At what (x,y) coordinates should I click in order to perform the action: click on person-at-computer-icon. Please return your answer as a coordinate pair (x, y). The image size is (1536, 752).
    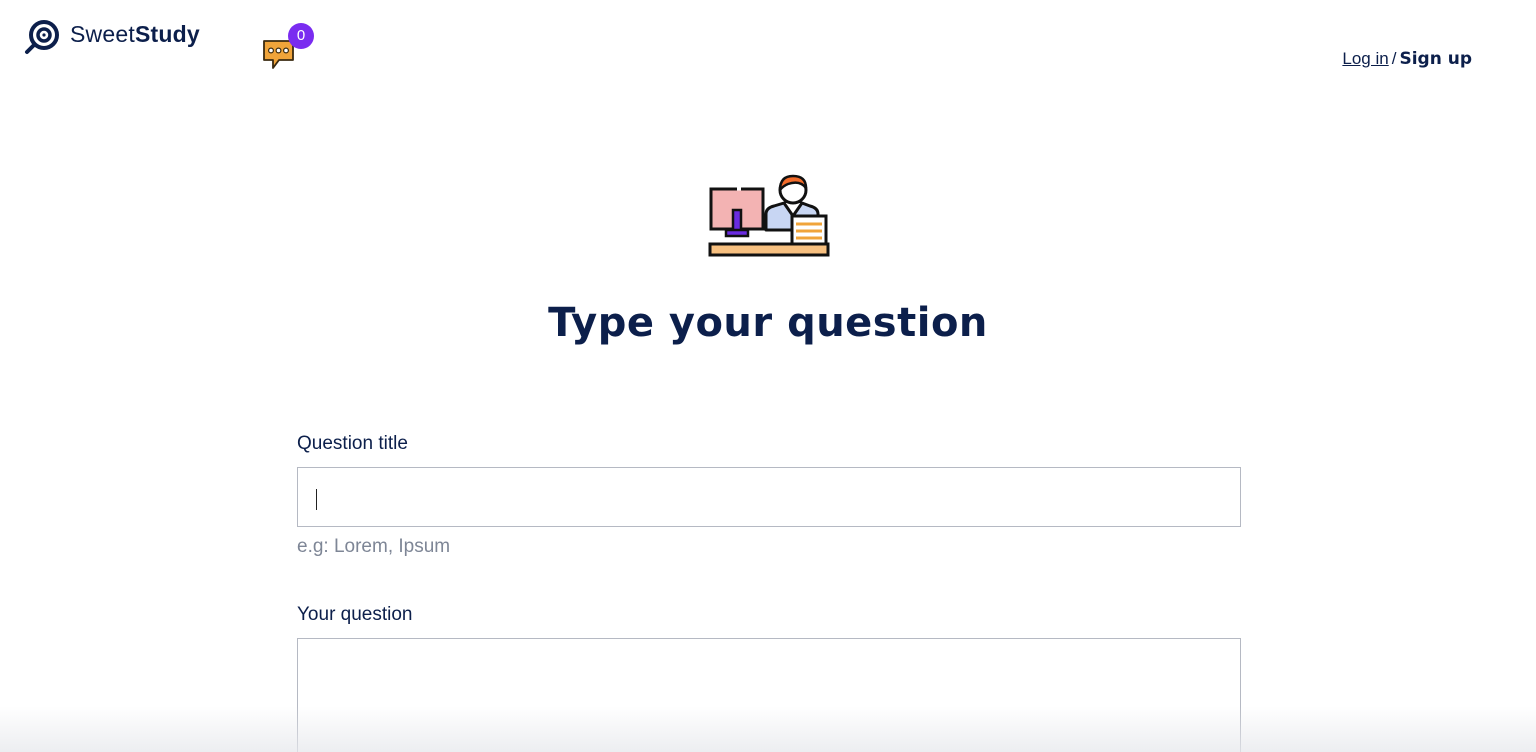
    Looking at the image, I should click on (769, 215).